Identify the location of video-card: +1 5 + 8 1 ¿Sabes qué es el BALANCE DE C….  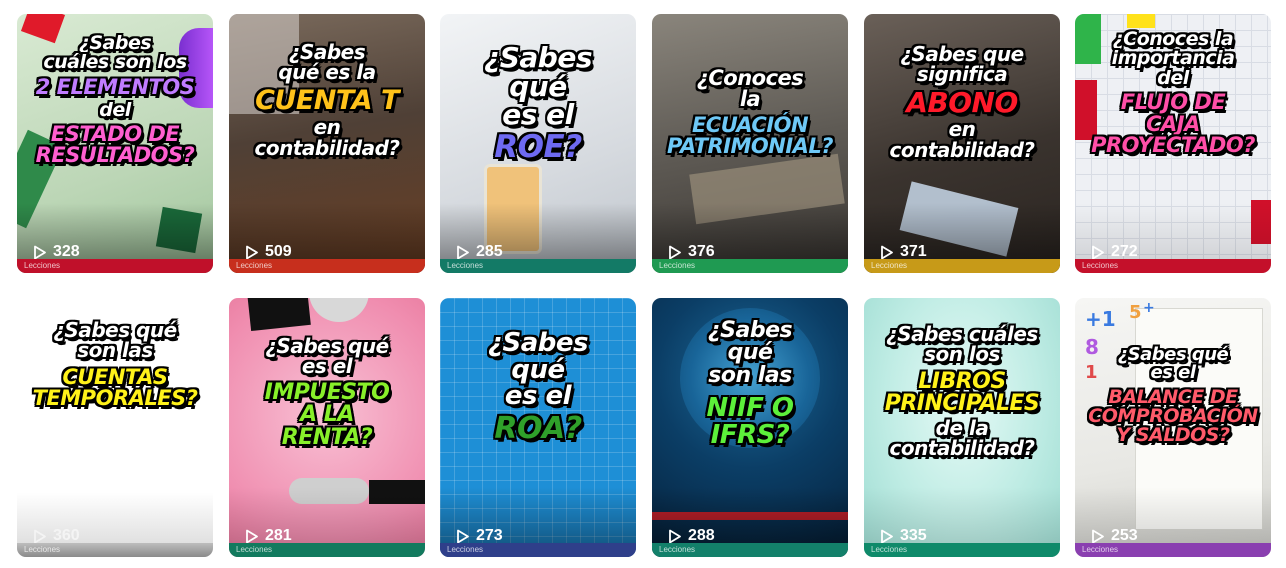
(1173, 427).